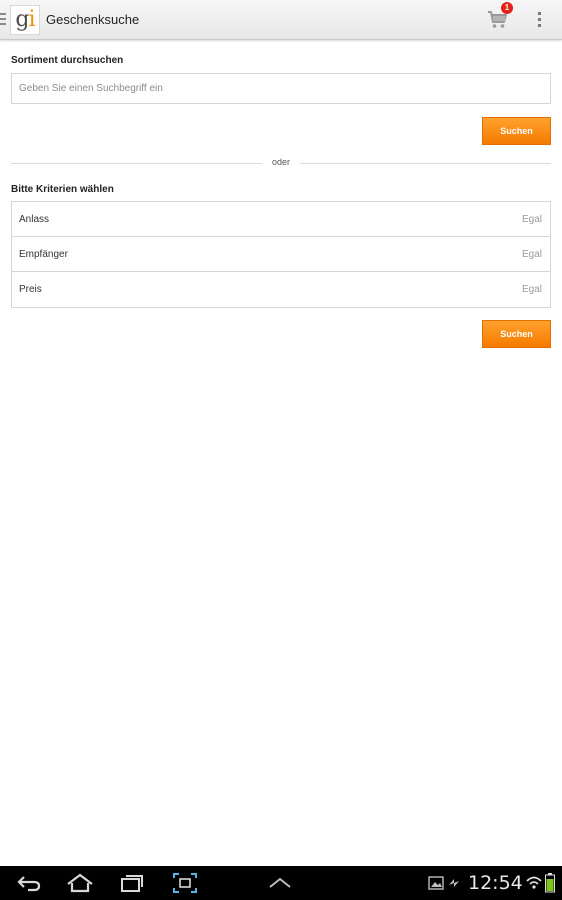  I want to click on search-button: Suchen, so click(516, 131).